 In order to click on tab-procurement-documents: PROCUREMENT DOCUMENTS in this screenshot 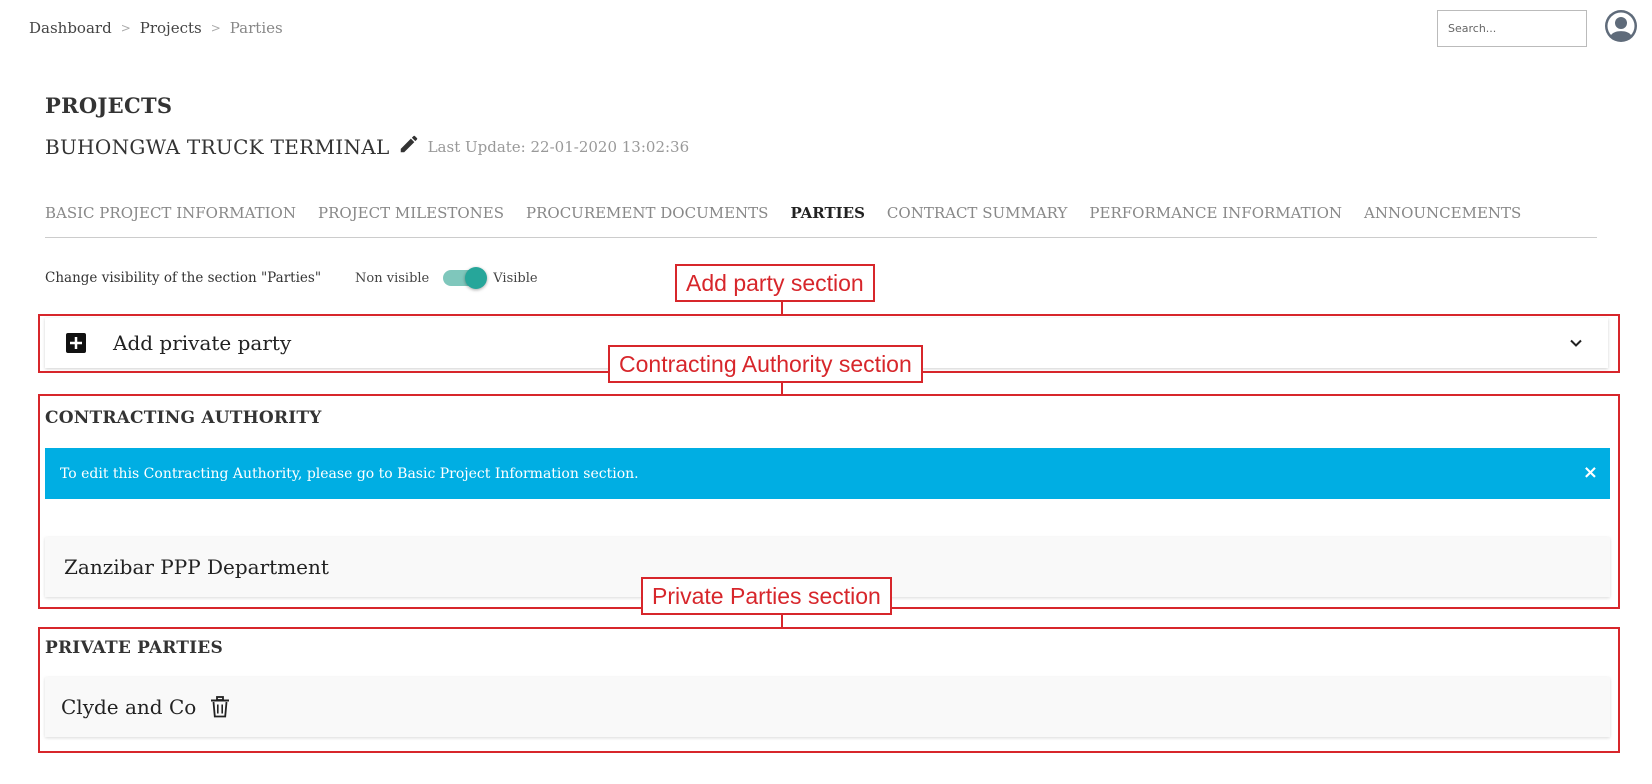, I will do `click(647, 213)`.